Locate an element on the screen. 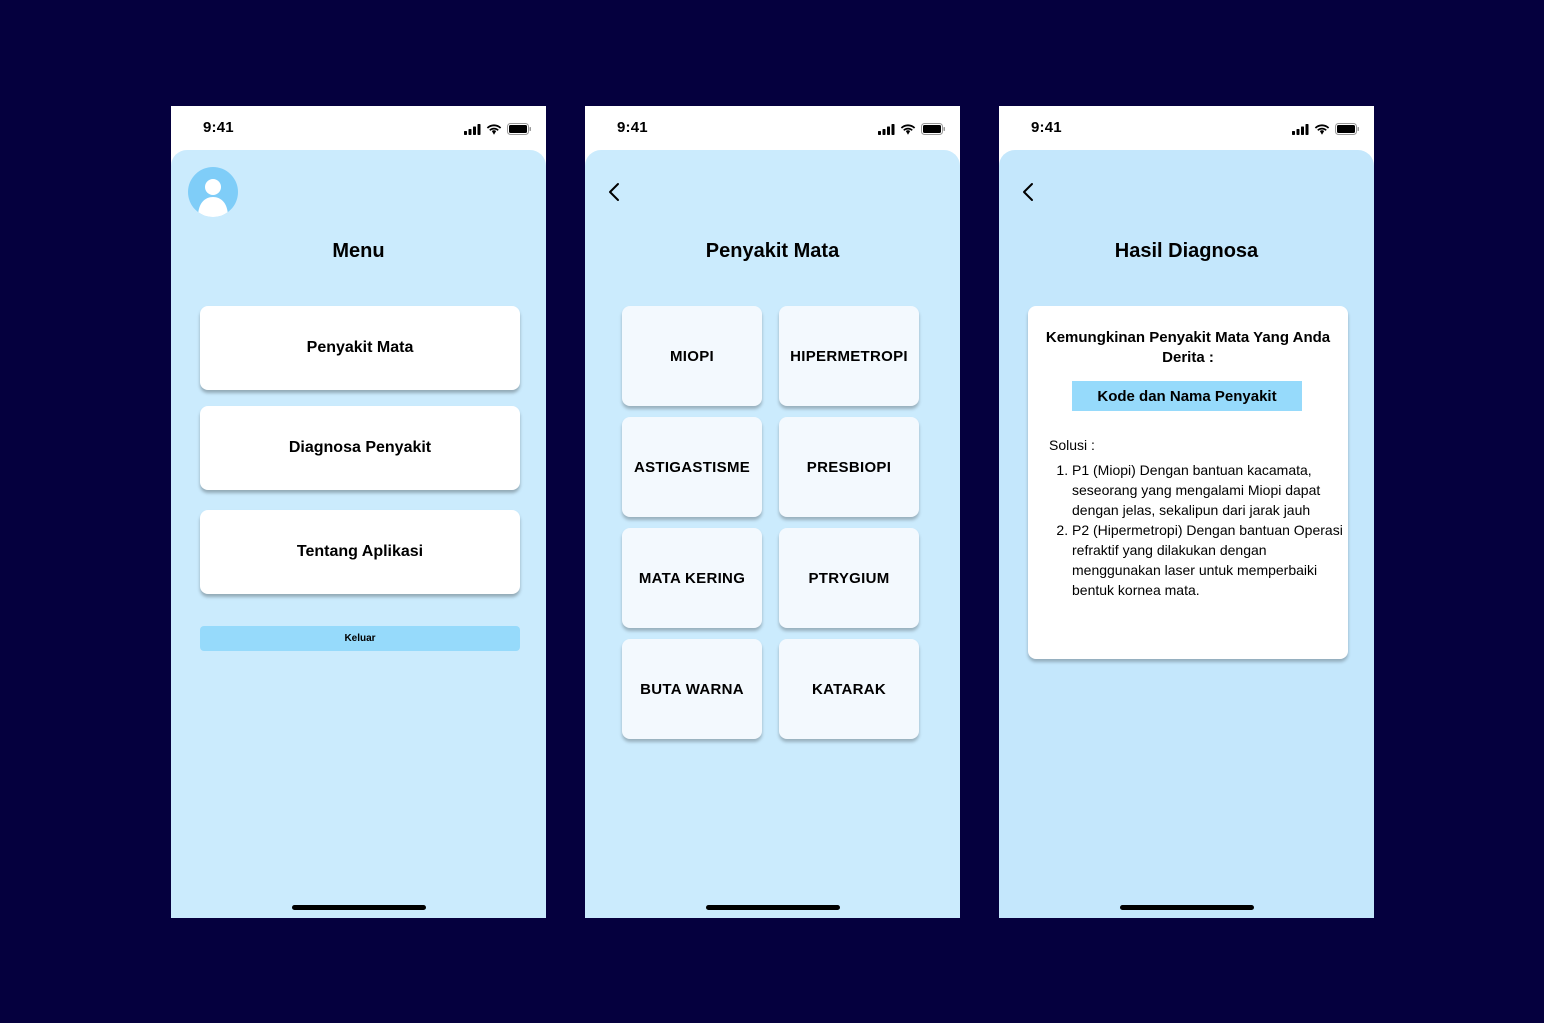 The width and height of the screenshot is (1544, 1023). page-title: Penyakit Mata is located at coordinates (772, 251).